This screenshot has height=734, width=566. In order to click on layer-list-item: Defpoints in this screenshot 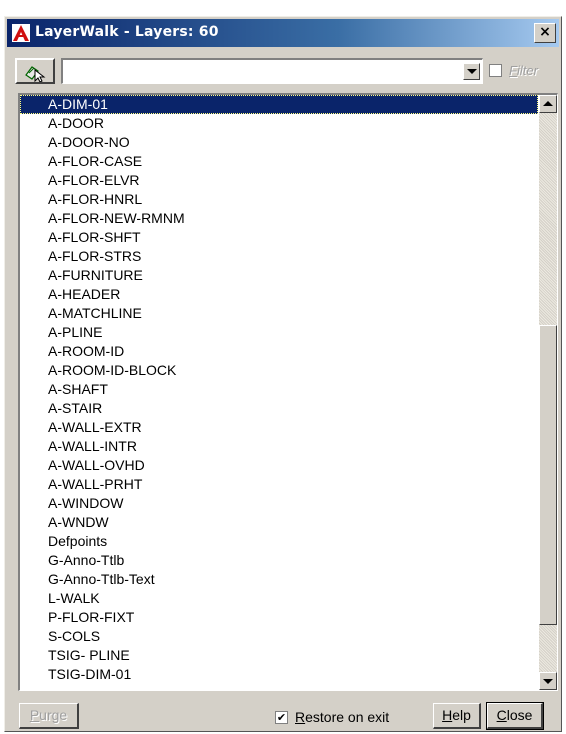, I will do `click(279, 541)`.